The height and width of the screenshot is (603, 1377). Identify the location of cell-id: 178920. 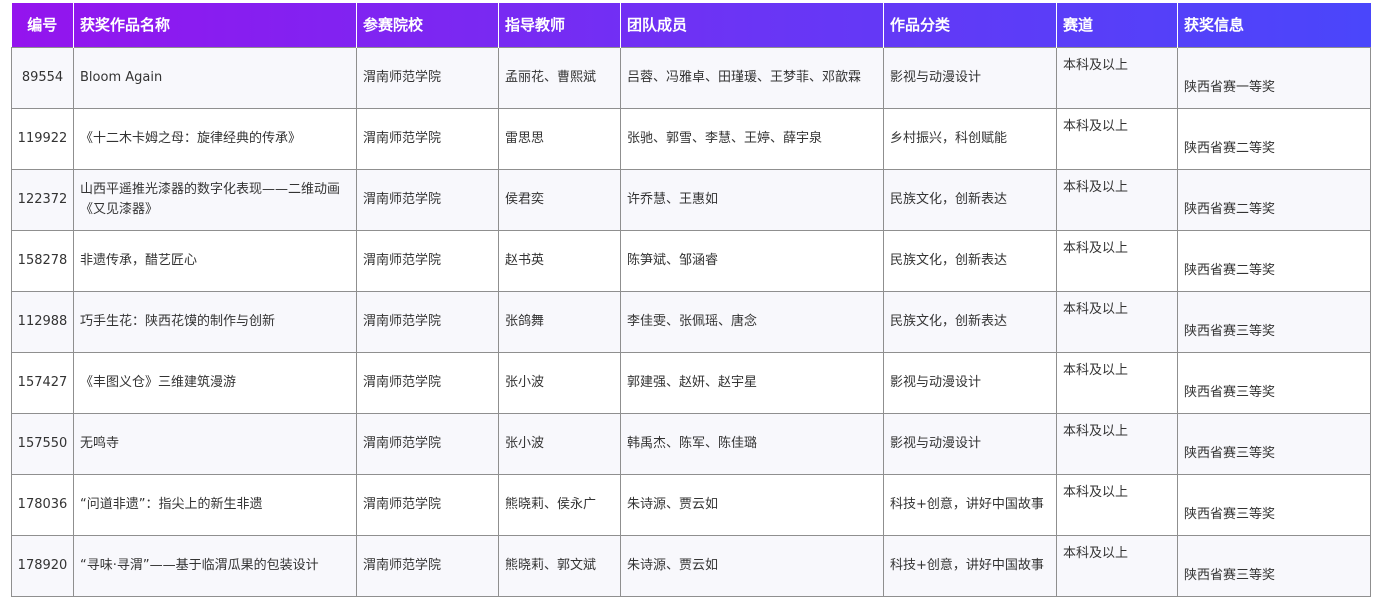
(42, 565).